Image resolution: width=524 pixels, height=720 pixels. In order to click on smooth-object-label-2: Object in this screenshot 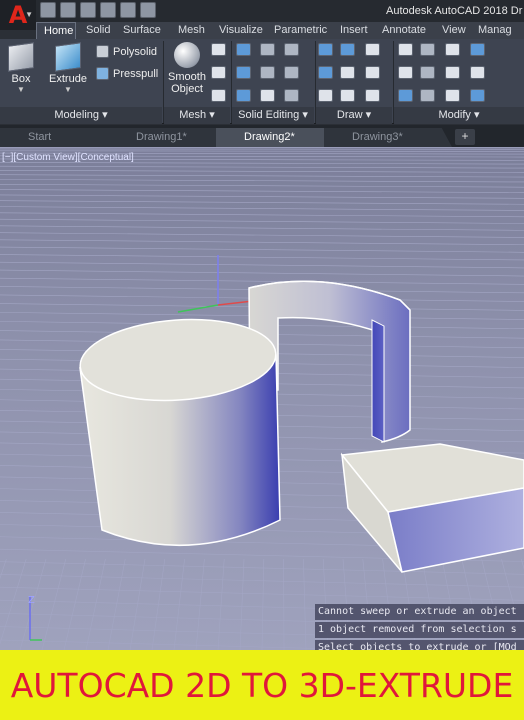, I will do `click(187, 89)`.